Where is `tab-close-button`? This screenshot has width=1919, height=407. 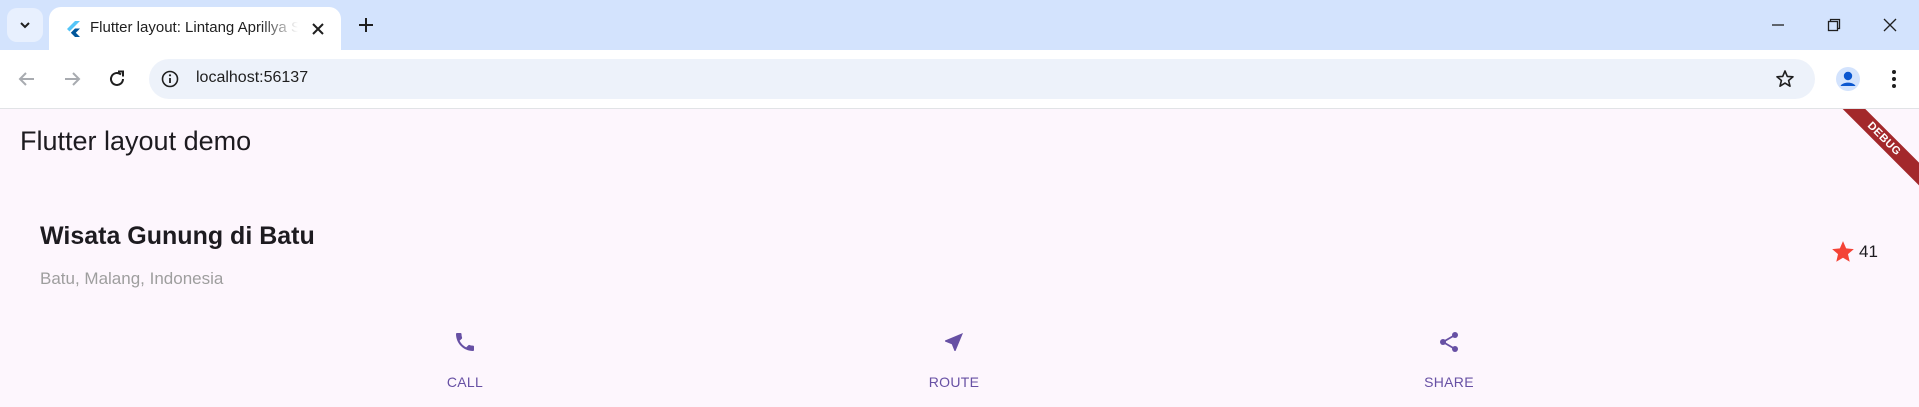 tab-close-button is located at coordinates (318, 29).